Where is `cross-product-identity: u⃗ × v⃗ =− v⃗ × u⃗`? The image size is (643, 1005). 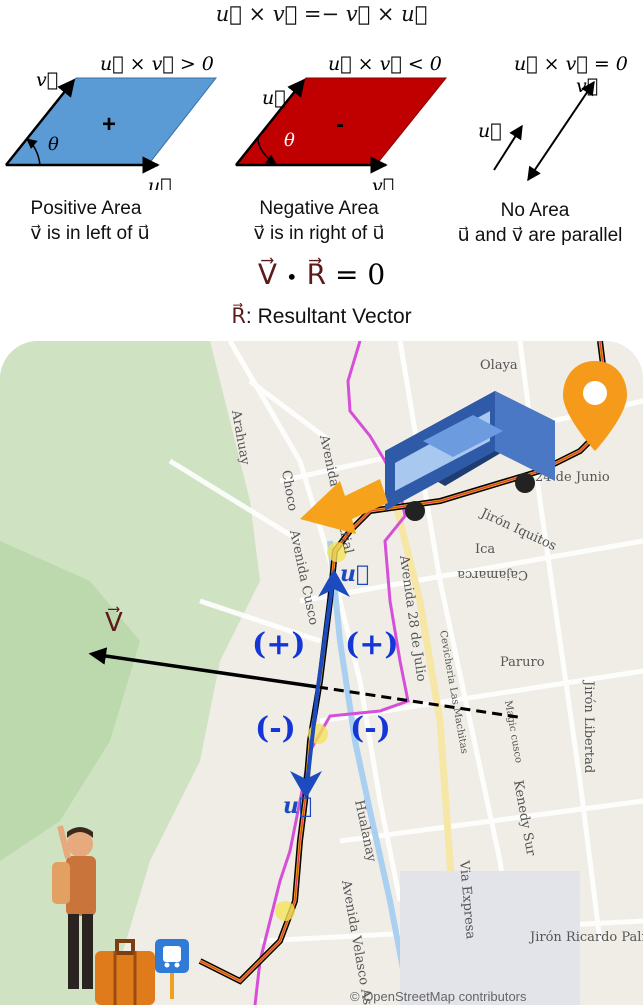
cross-product-identity: u⃗ × v⃗ =− v⃗ × u⃗ is located at coordinates (321, 14).